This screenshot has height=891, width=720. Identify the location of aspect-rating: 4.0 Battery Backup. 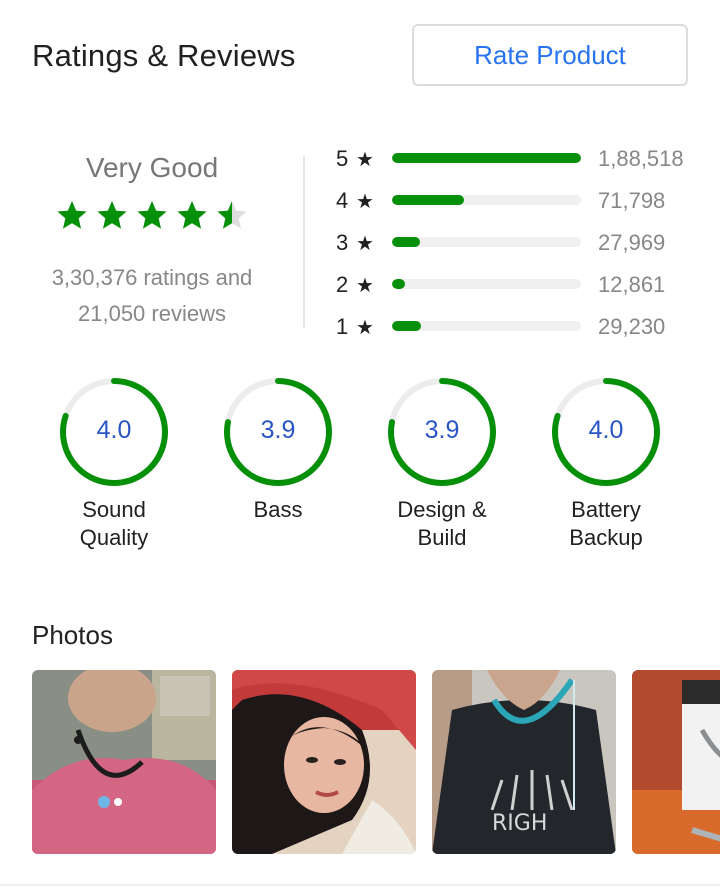
(606, 464).